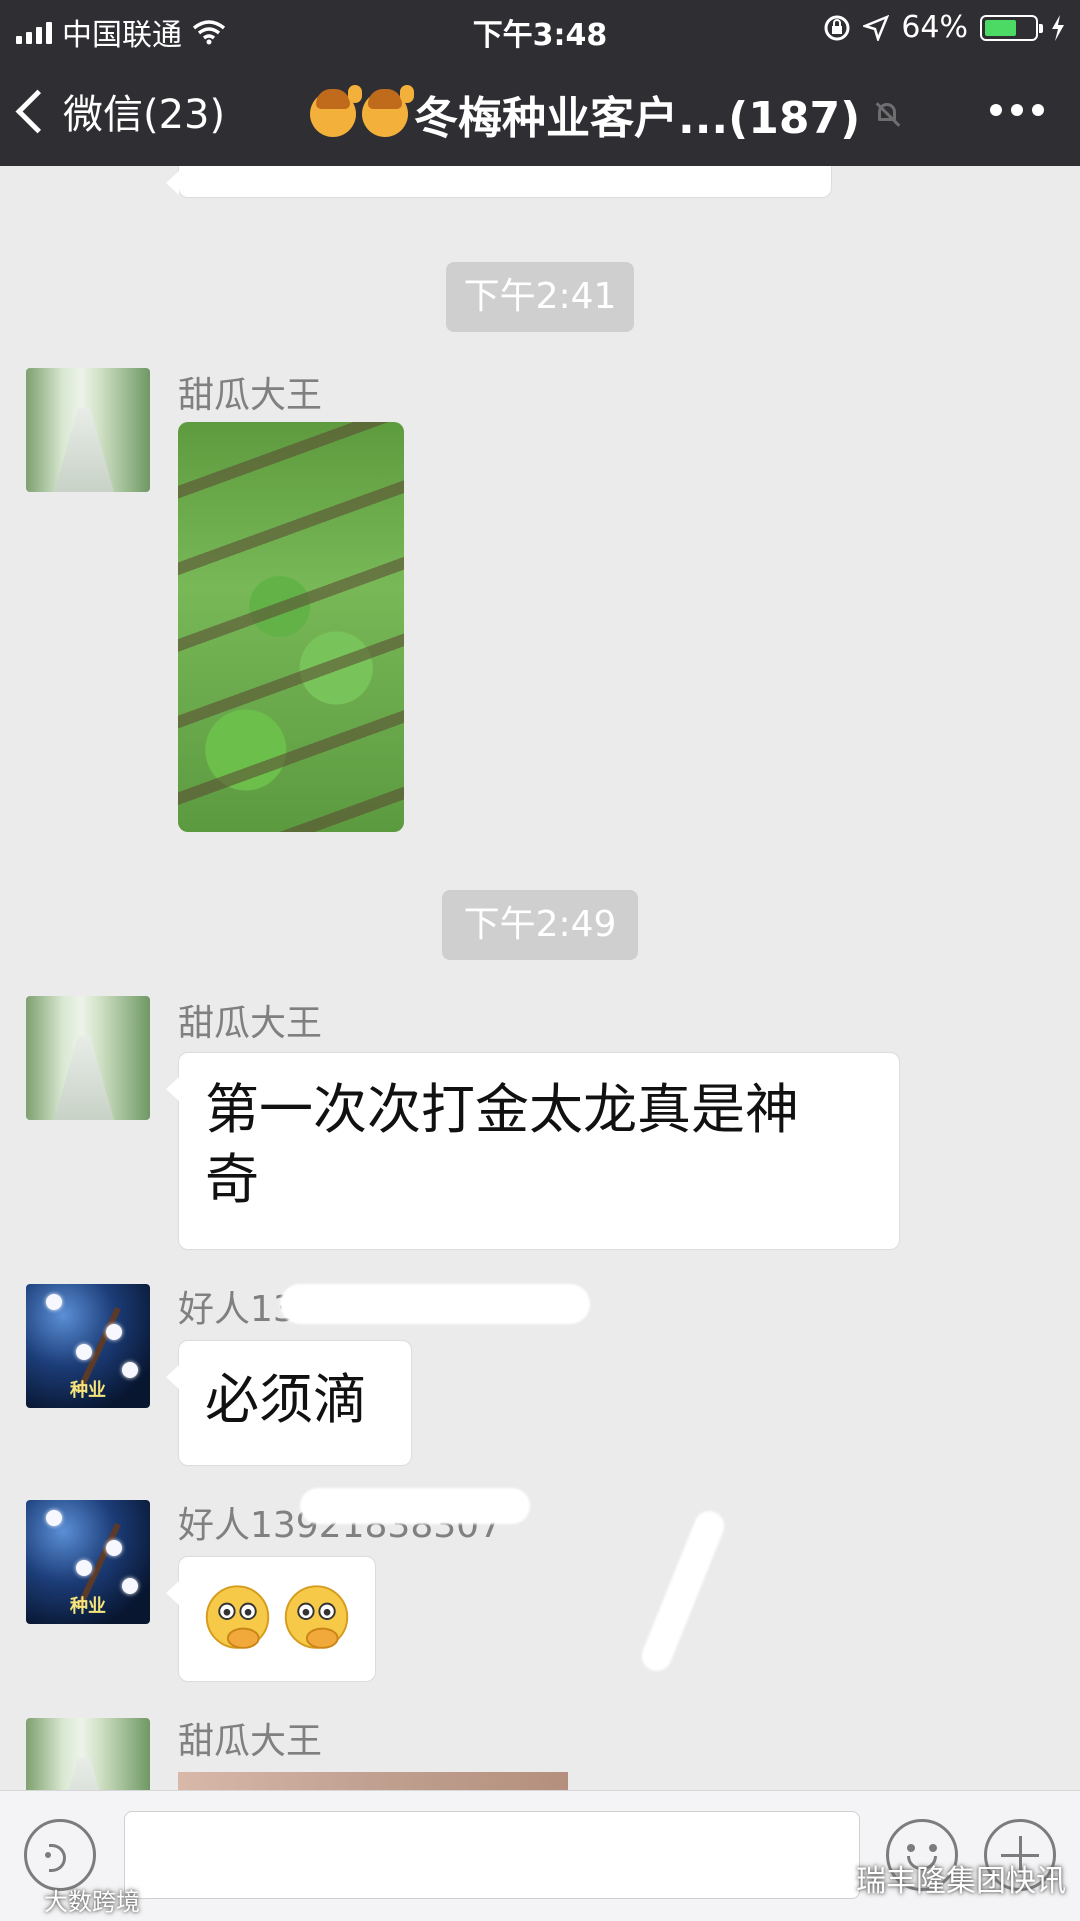 This screenshot has height=1921, width=1080. What do you see at coordinates (540, 297) in the screenshot?
I see `timestamp: 下午2:41` at bounding box center [540, 297].